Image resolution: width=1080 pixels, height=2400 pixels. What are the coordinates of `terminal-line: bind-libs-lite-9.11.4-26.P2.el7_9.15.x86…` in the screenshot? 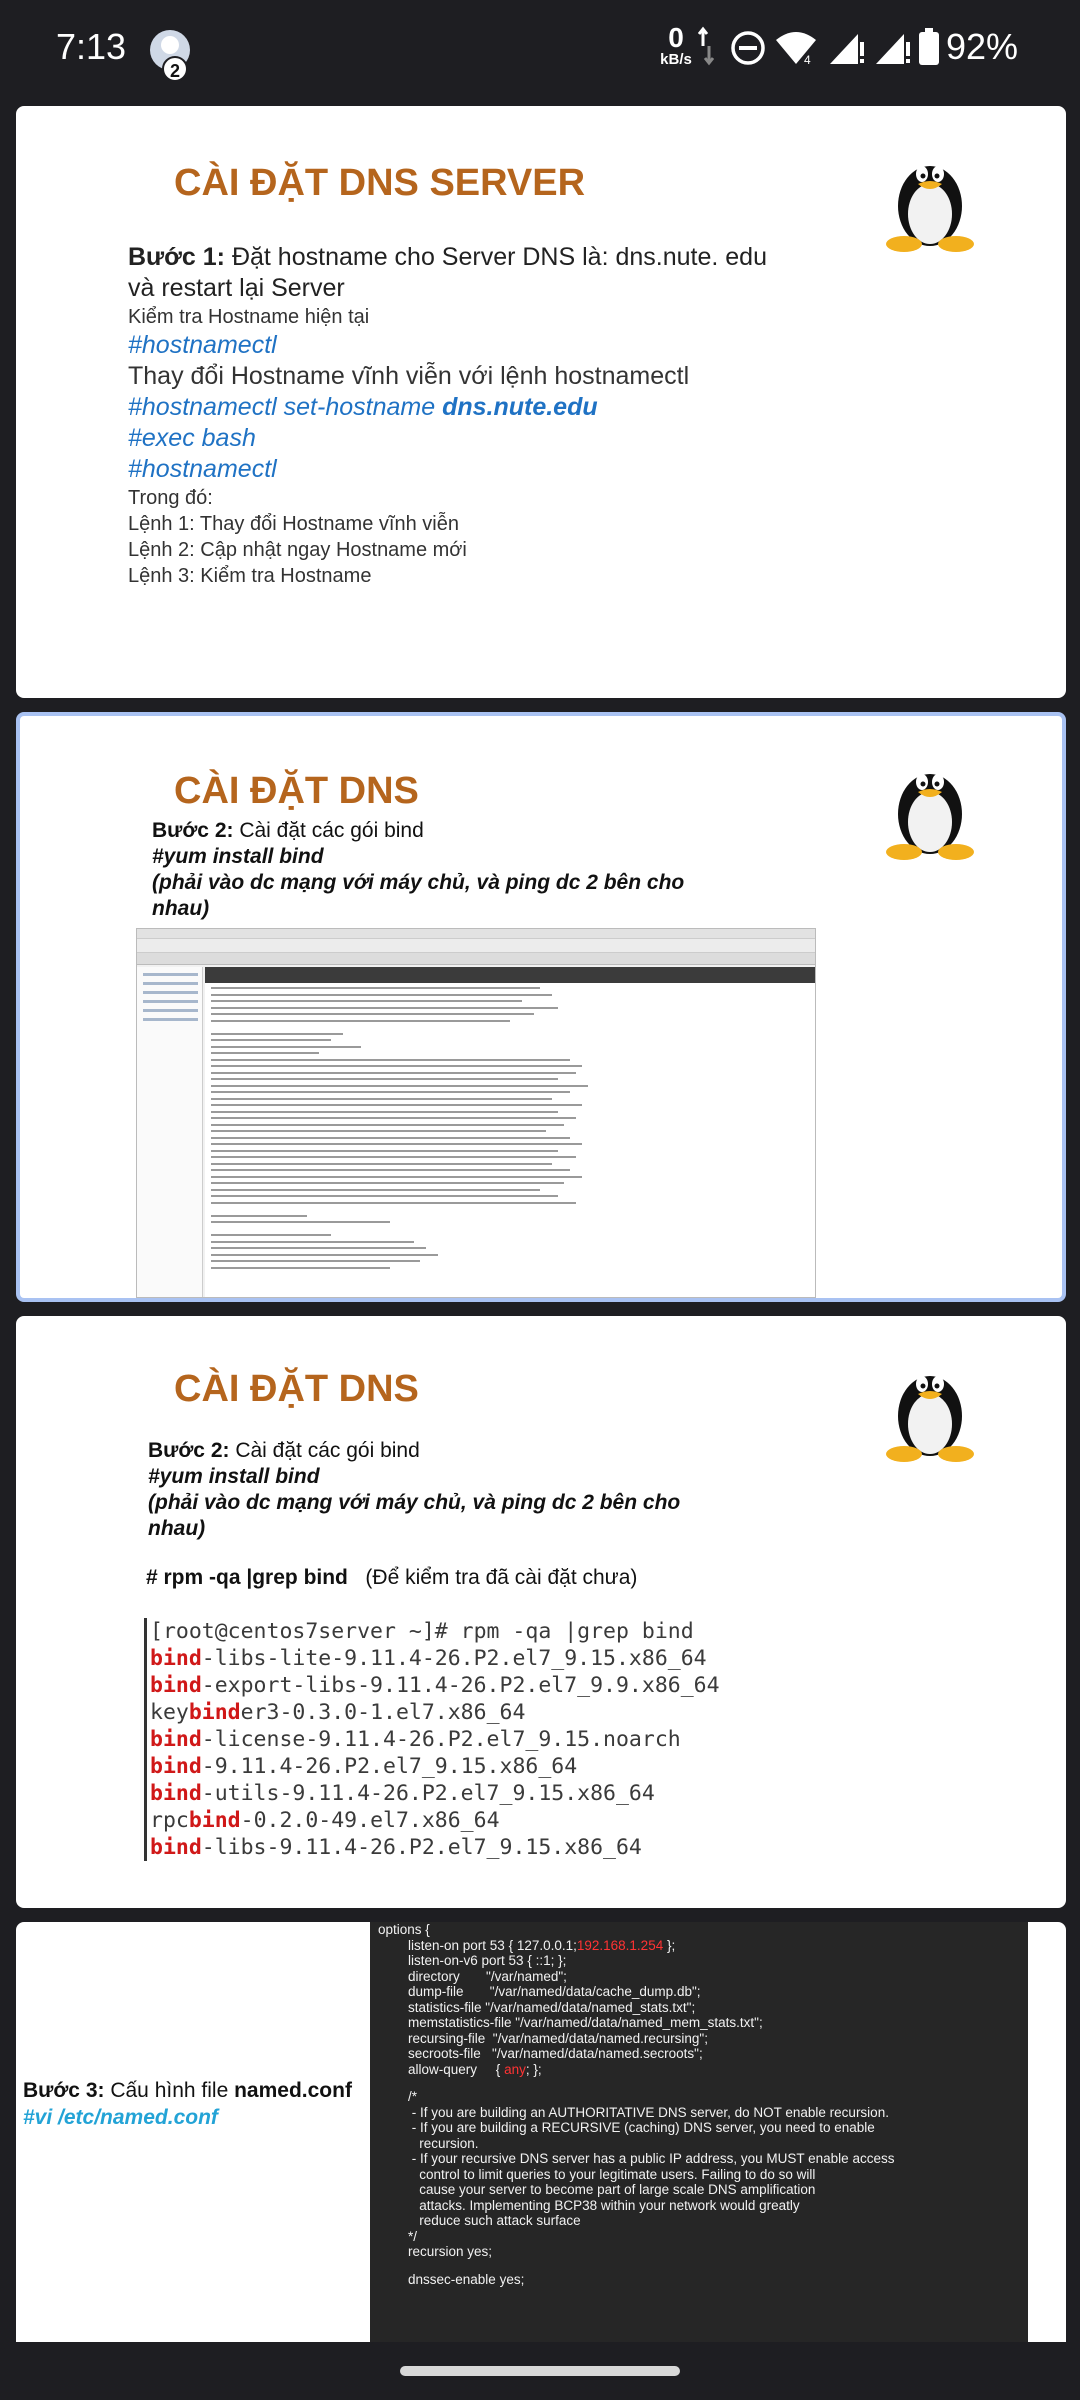 It's located at (428, 1658).